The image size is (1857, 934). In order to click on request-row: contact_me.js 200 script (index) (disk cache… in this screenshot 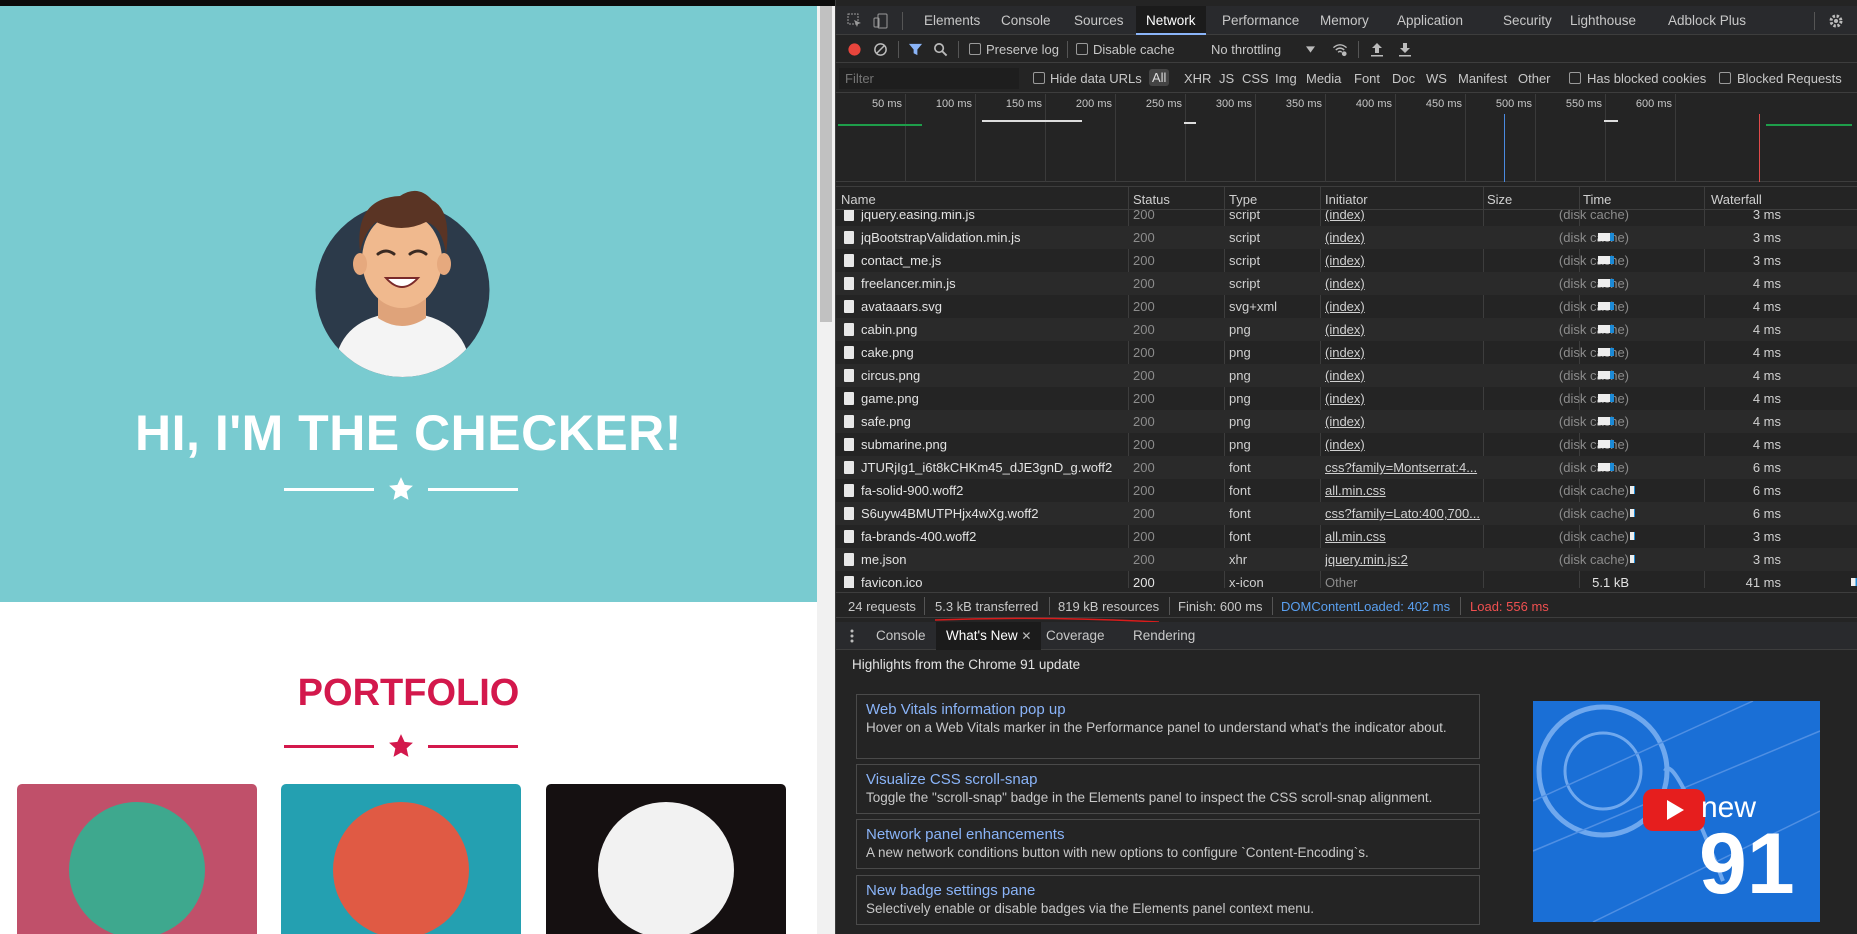, I will do `click(1346, 260)`.